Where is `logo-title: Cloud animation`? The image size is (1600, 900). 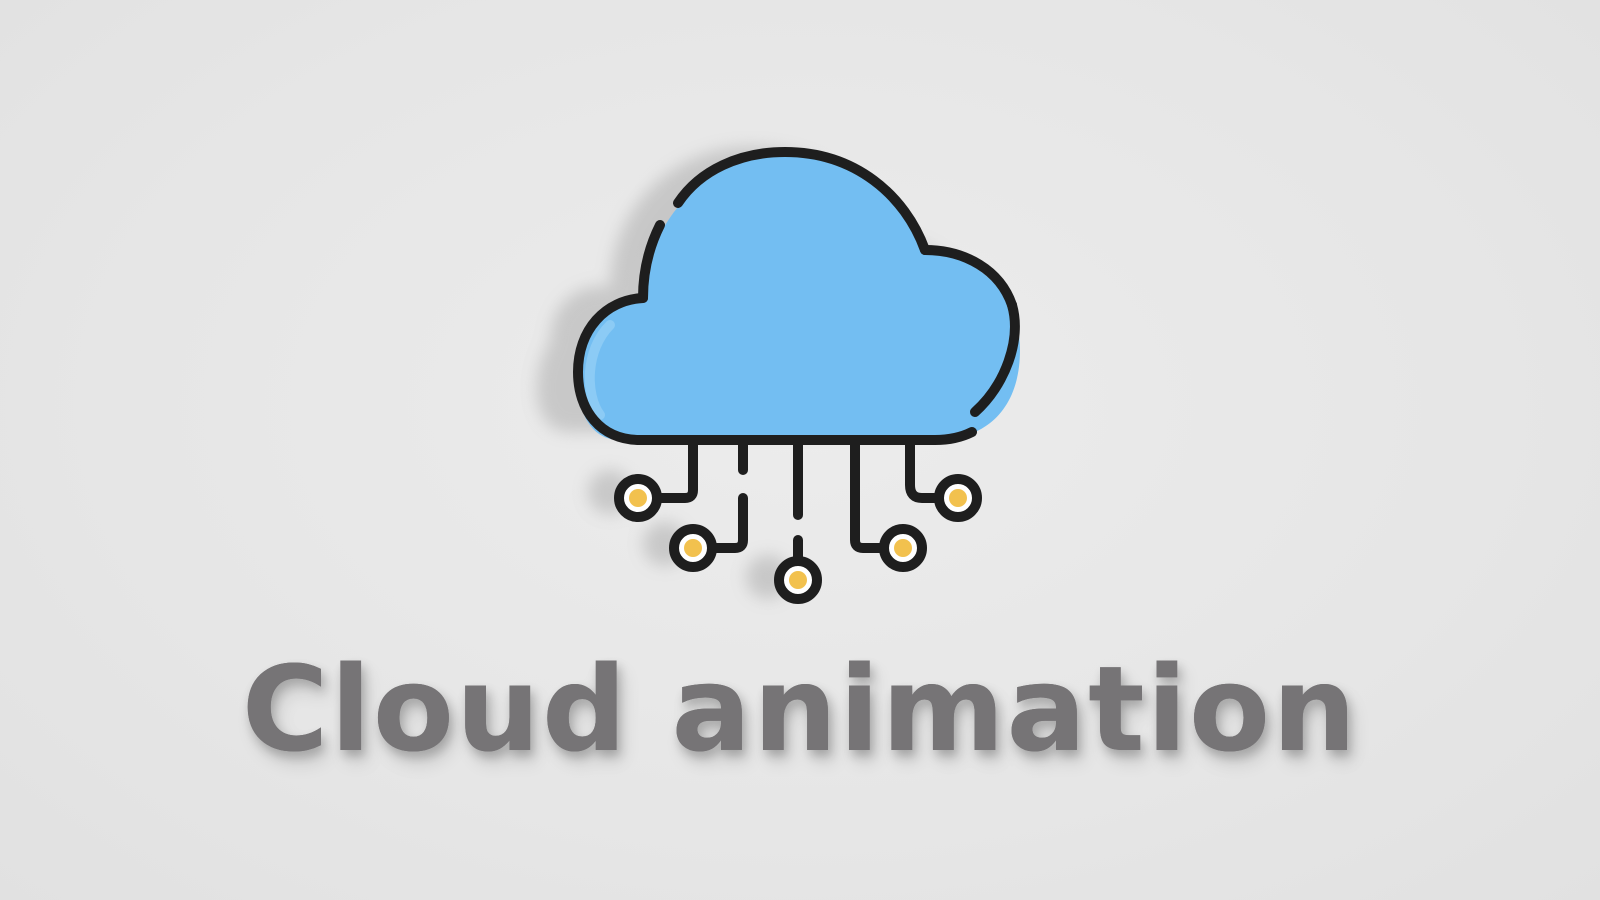
logo-title: Cloud animation is located at coordinates (800, 709).